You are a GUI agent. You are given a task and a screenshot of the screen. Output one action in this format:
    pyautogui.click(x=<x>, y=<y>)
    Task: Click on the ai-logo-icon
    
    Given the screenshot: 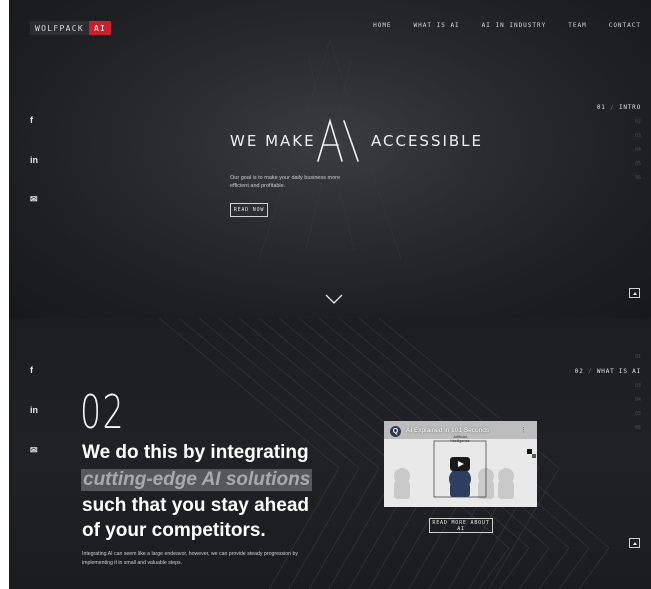 What is the action you would take?
    pyautogui.click(x=338, y=140)
    